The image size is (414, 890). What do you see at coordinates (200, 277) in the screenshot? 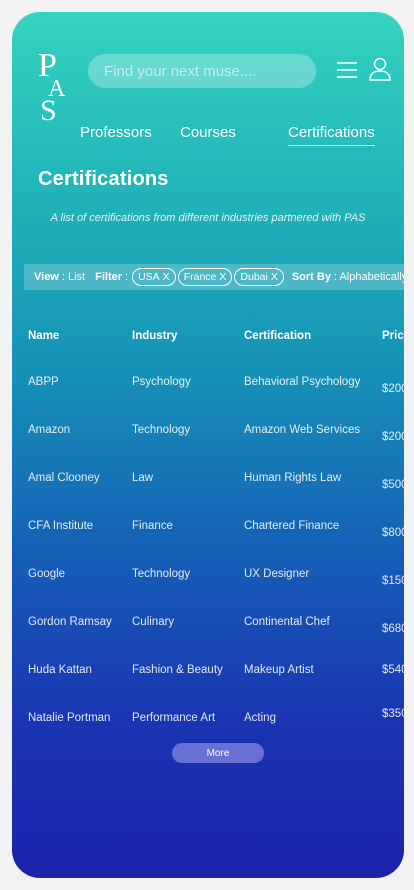
I see `chip-label: France` at bounding box center [200, 277].